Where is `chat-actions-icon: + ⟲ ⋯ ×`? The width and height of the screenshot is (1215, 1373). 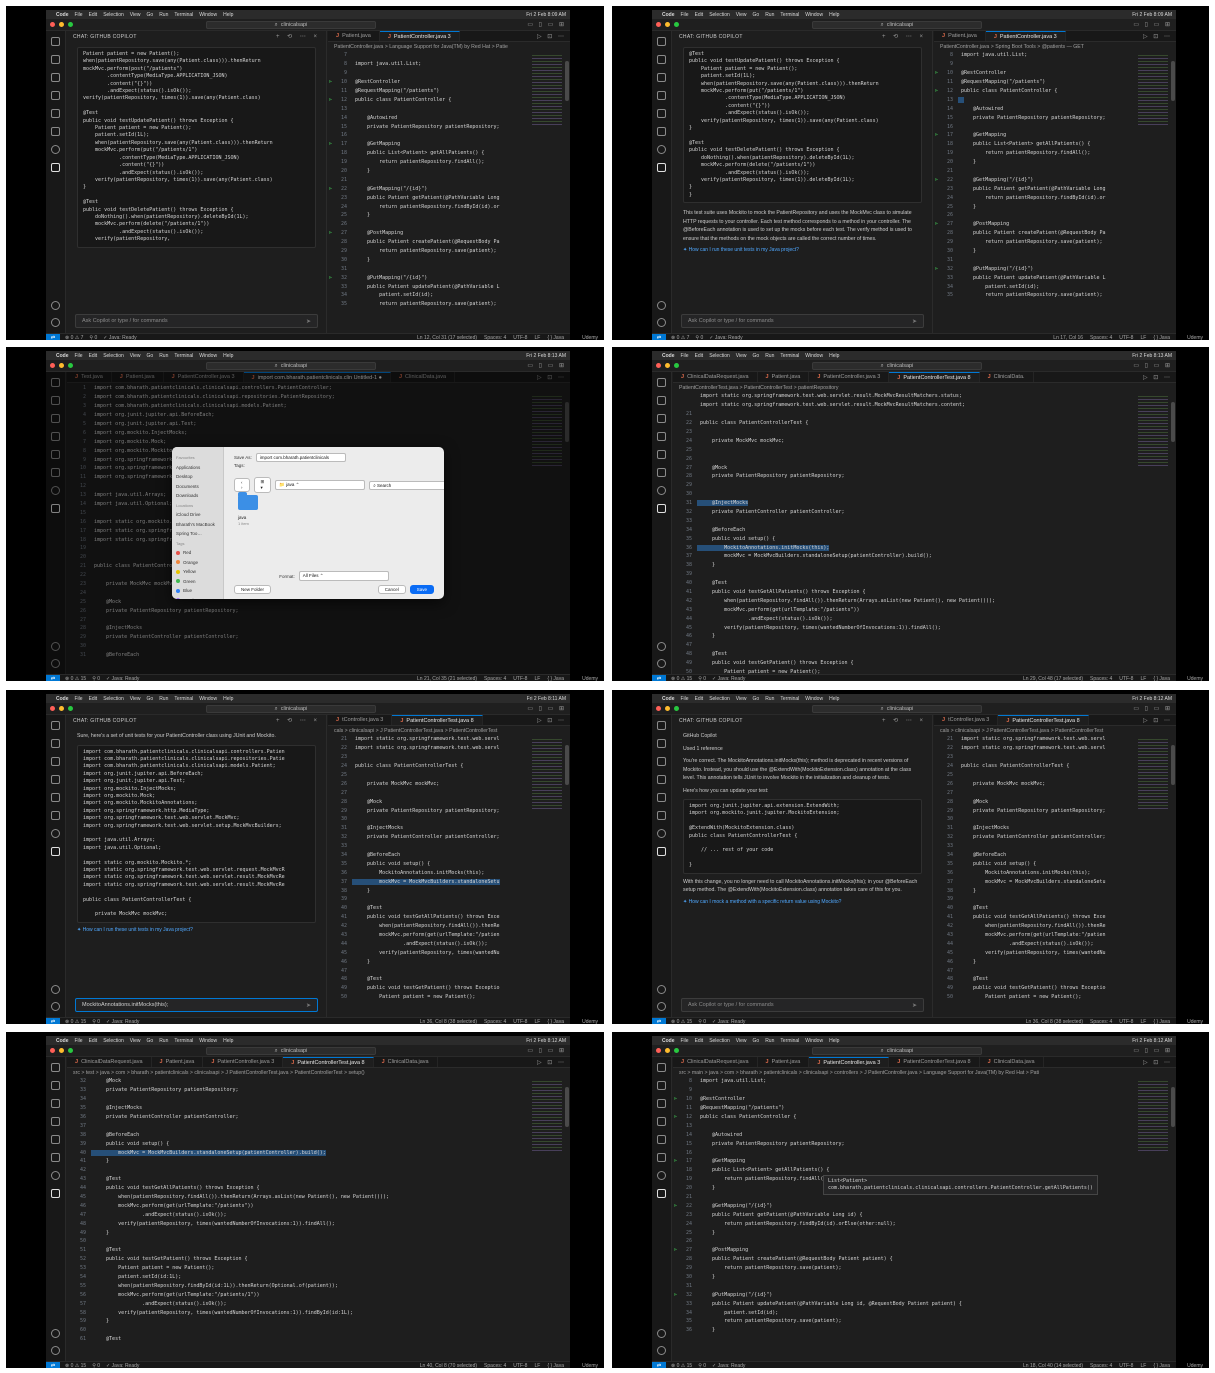 chat-actions-icon: + ⟲ ⋯ × is located at coordinates (904, 36).